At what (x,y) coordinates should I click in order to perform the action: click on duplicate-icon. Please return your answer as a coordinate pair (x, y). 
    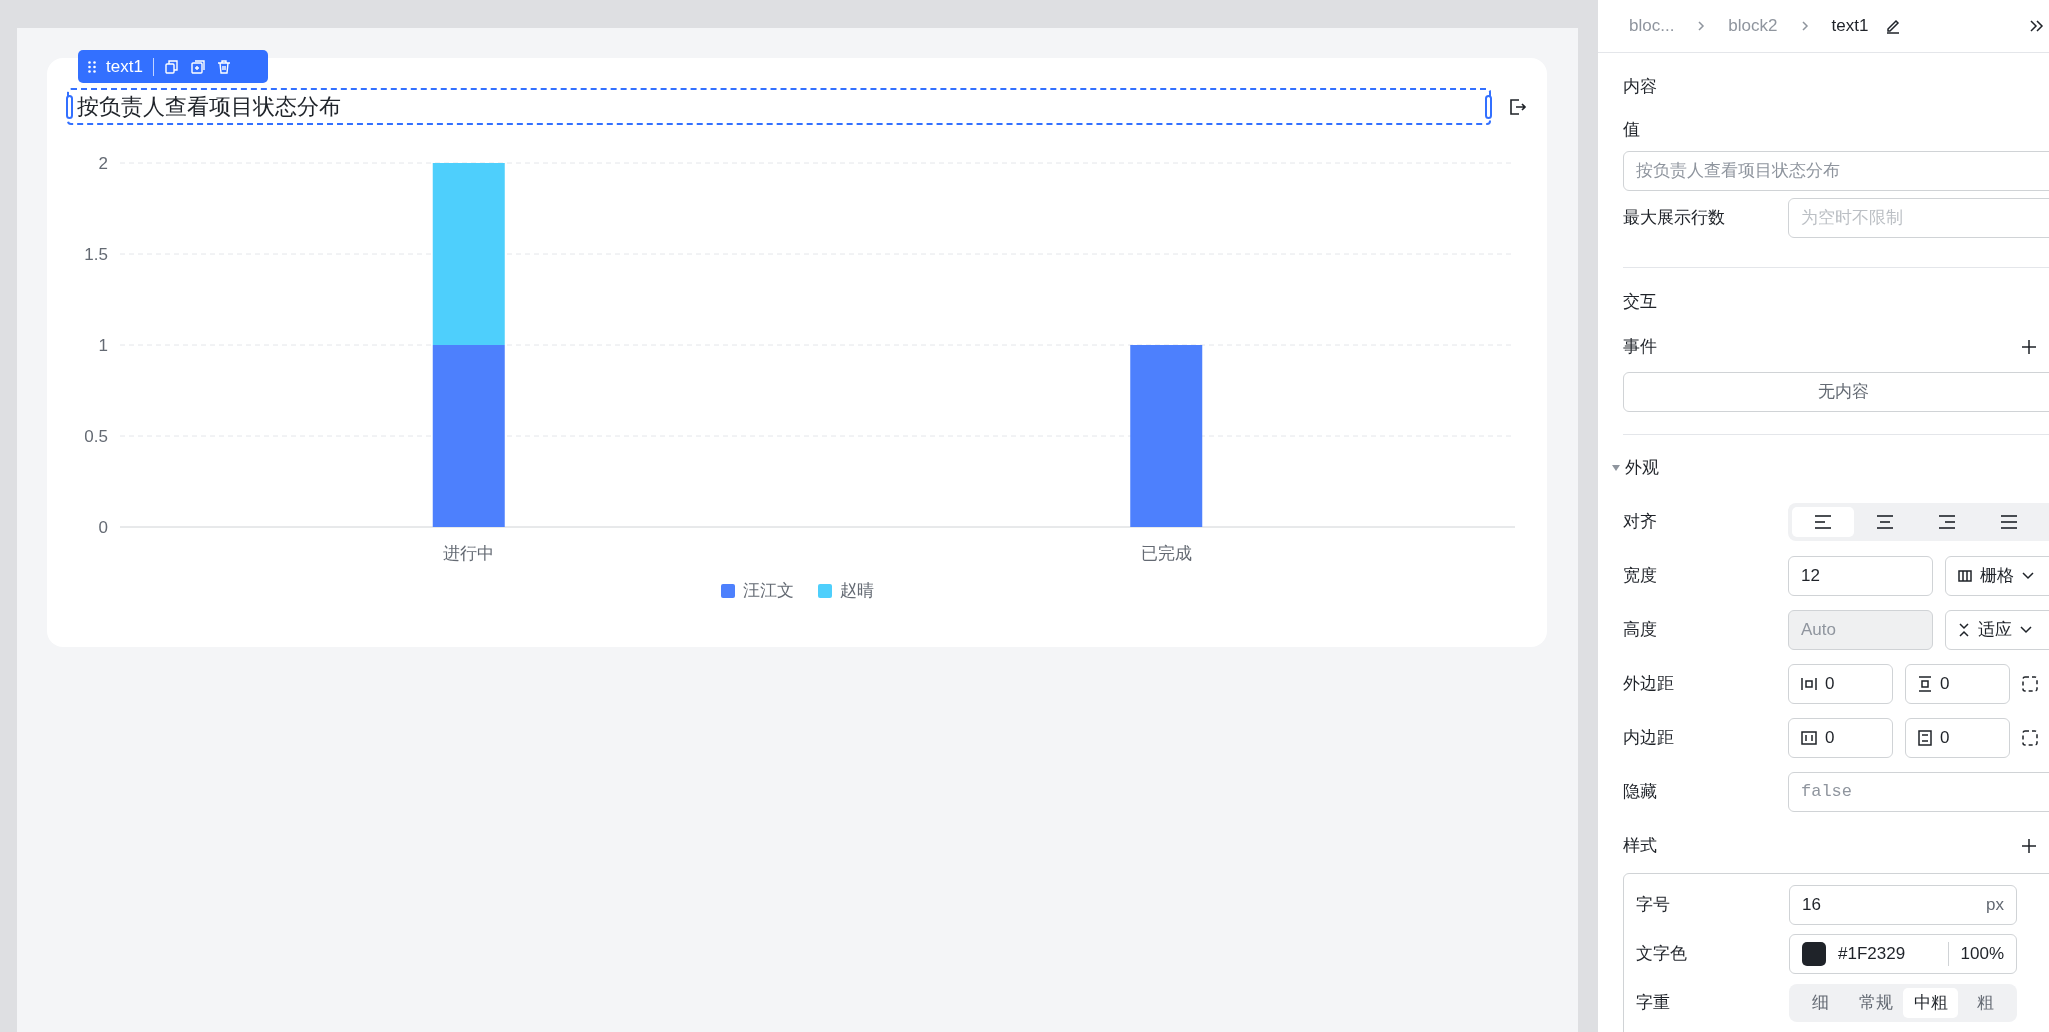
    Looking at the image, I should click on (197, 66).